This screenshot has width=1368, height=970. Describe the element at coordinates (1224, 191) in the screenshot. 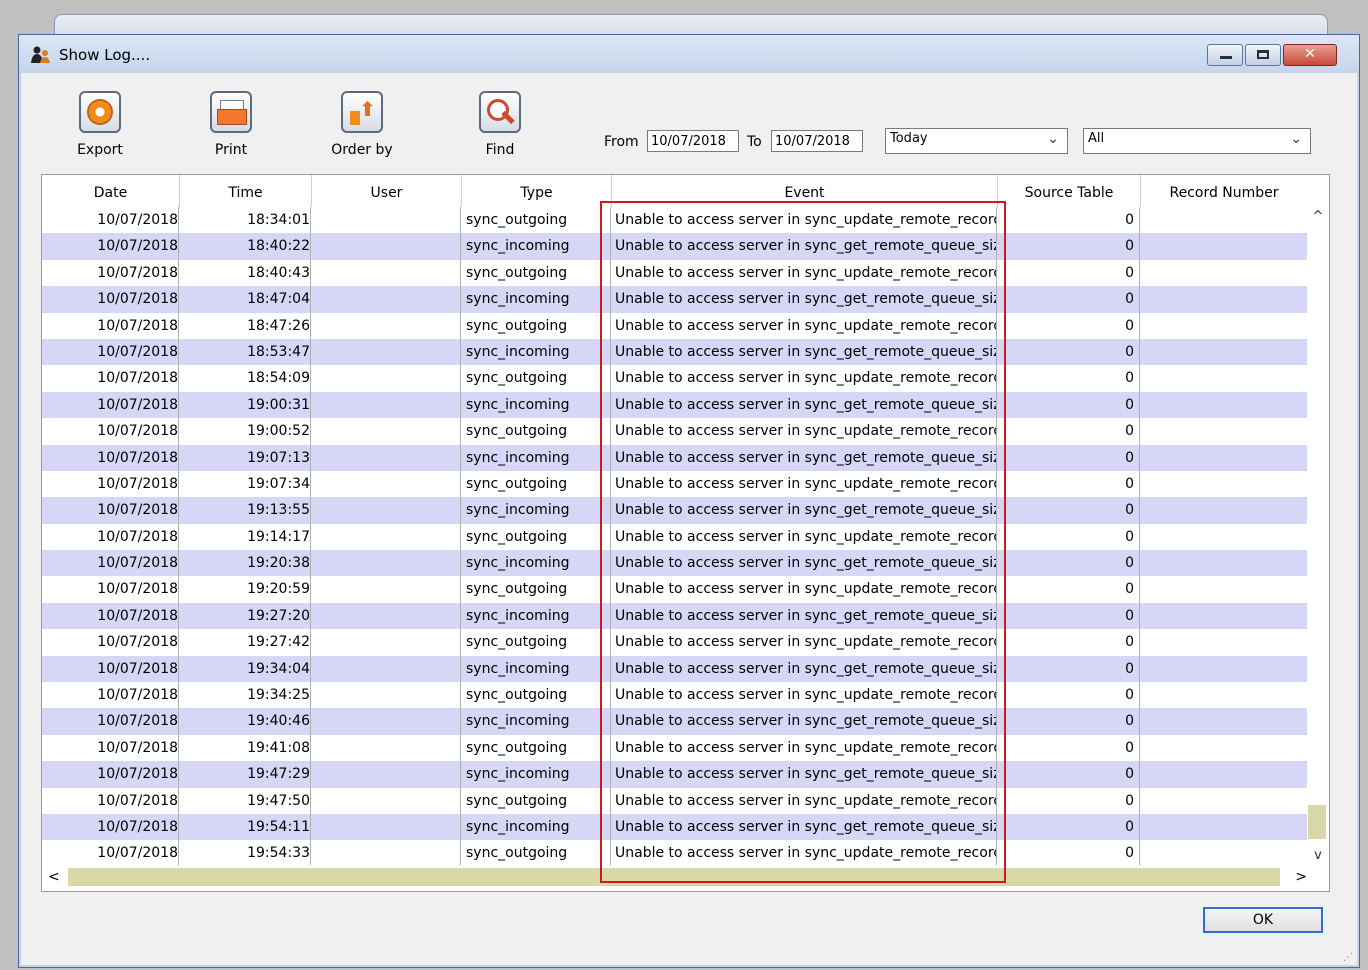

I see `column-header-record-number: Record Number` at that location.